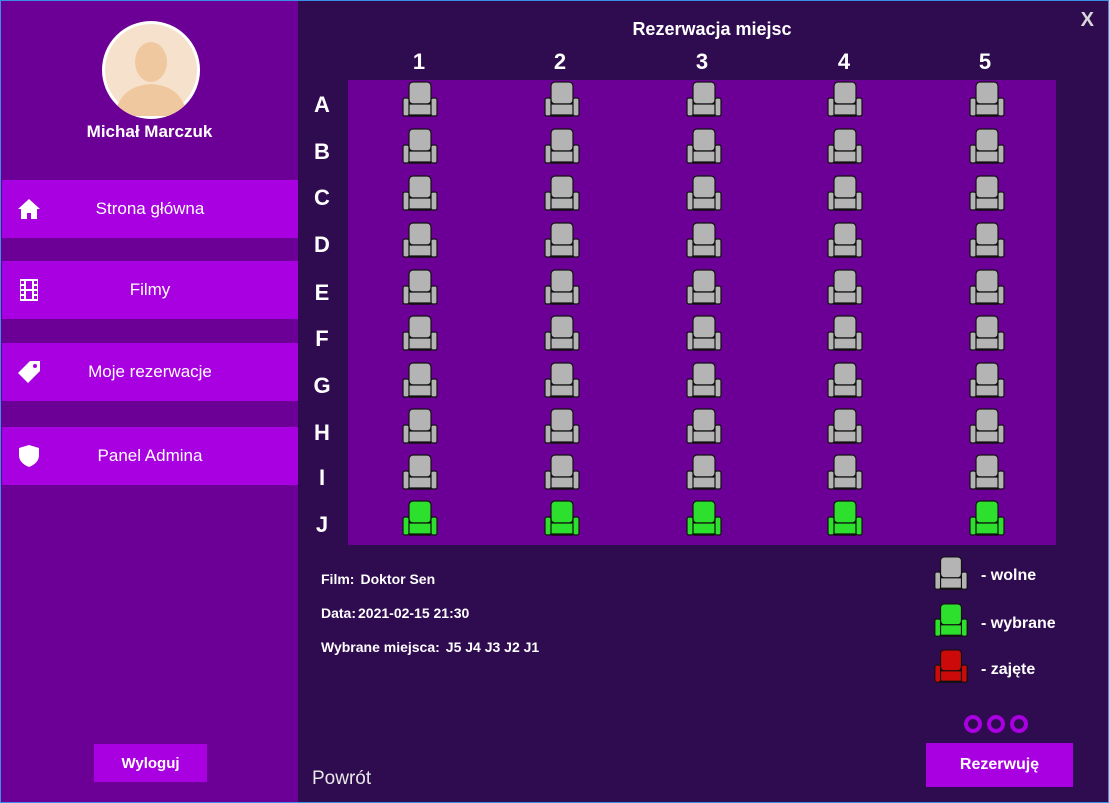 The image size is (1109, 803). Describe the element at coordinates (987, 473) in the screenshot. I see `seat-I5` at that location.